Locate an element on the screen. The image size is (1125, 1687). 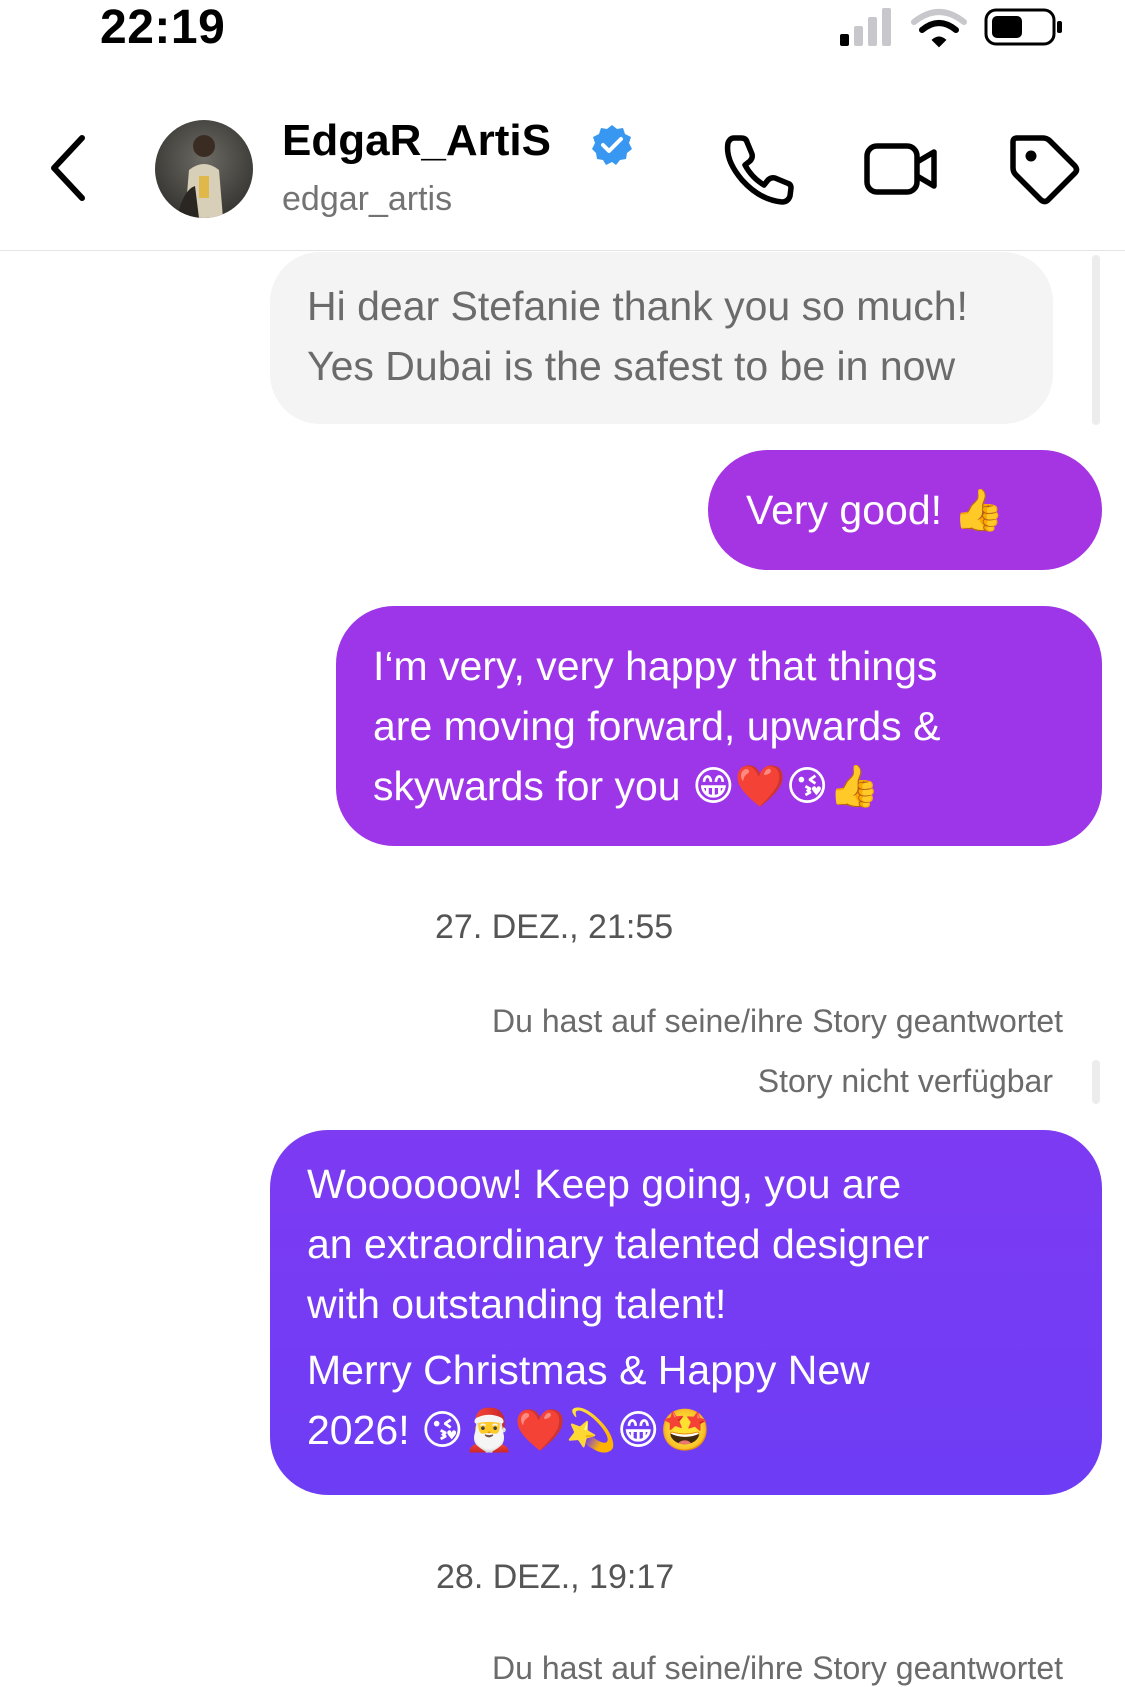
video-camera-icon is located at coordinates (901, 169).